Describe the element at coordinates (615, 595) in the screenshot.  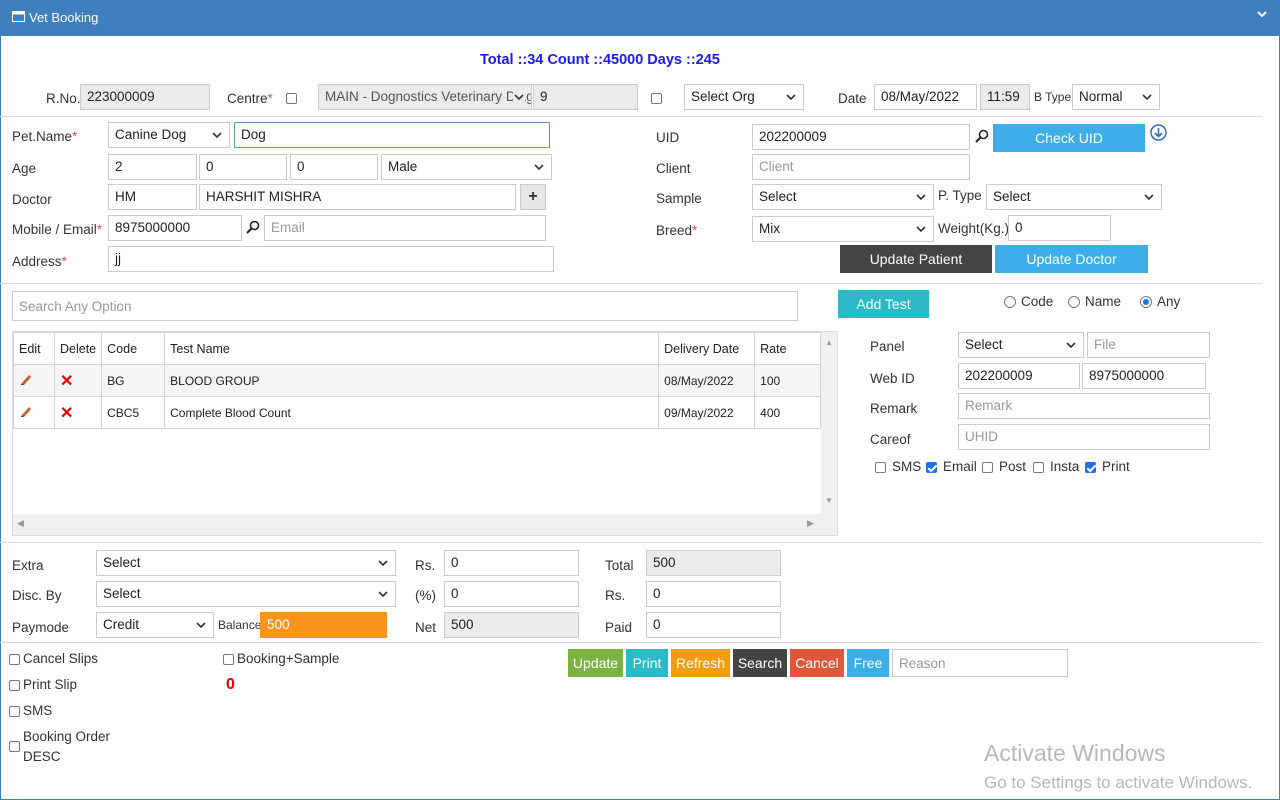
I see `rs2-label: Rs.` at that location.